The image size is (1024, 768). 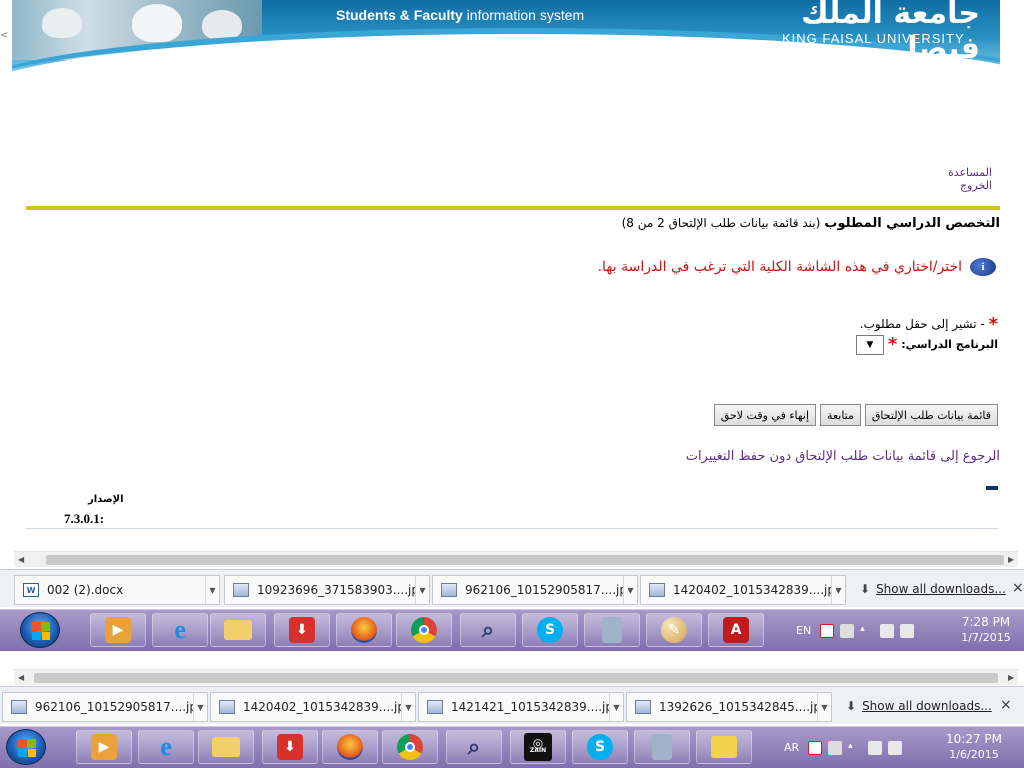 What do you see at coordinates (674, 630) in the screenshot?
I see `paint-icon: ✎` at bounding box center [674, 630].